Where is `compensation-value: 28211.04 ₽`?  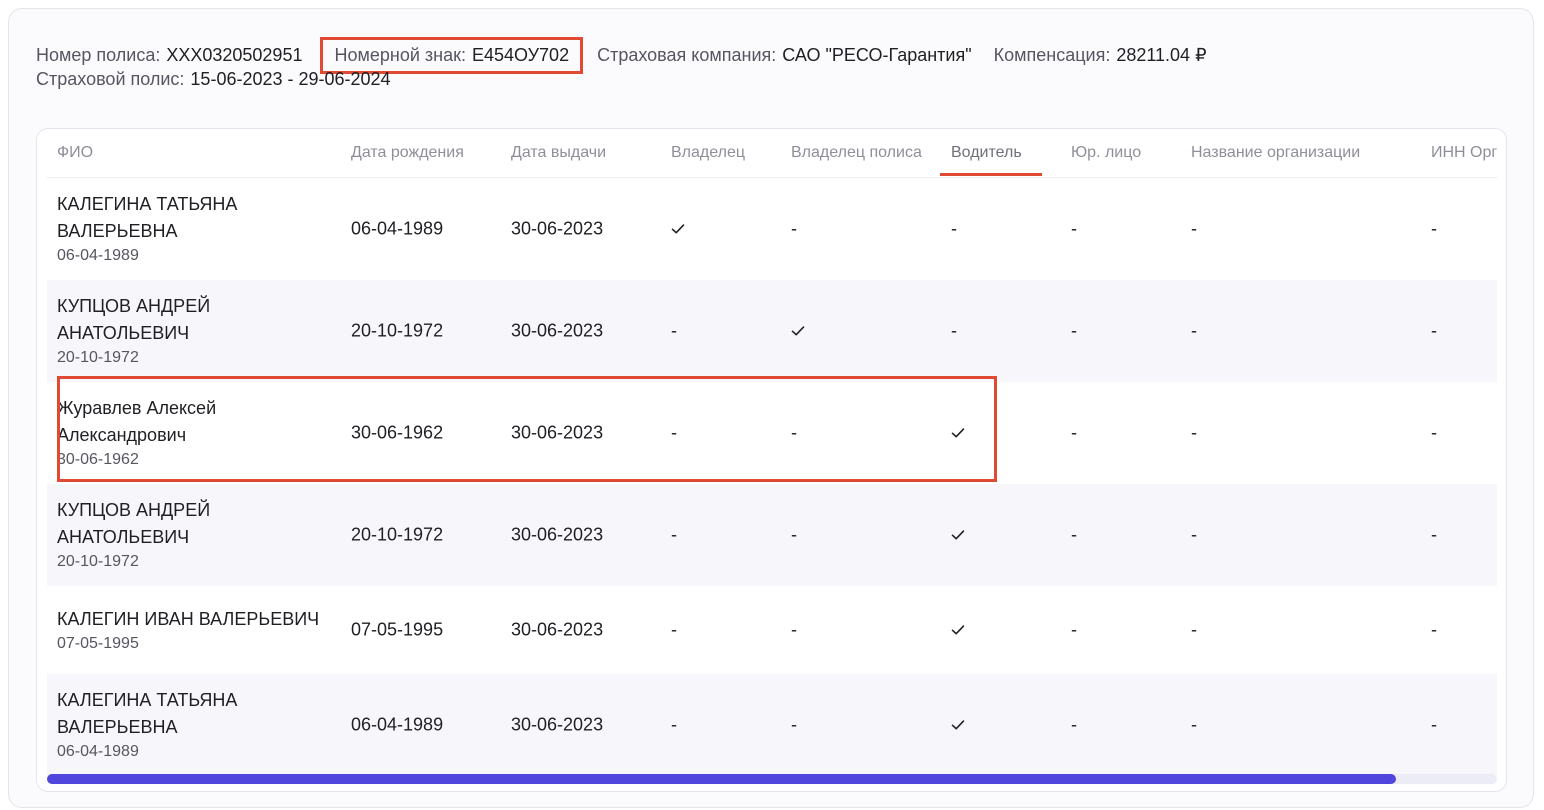
compensation-value: 28211.04 ₽ is located at coordinates (1161, 55).